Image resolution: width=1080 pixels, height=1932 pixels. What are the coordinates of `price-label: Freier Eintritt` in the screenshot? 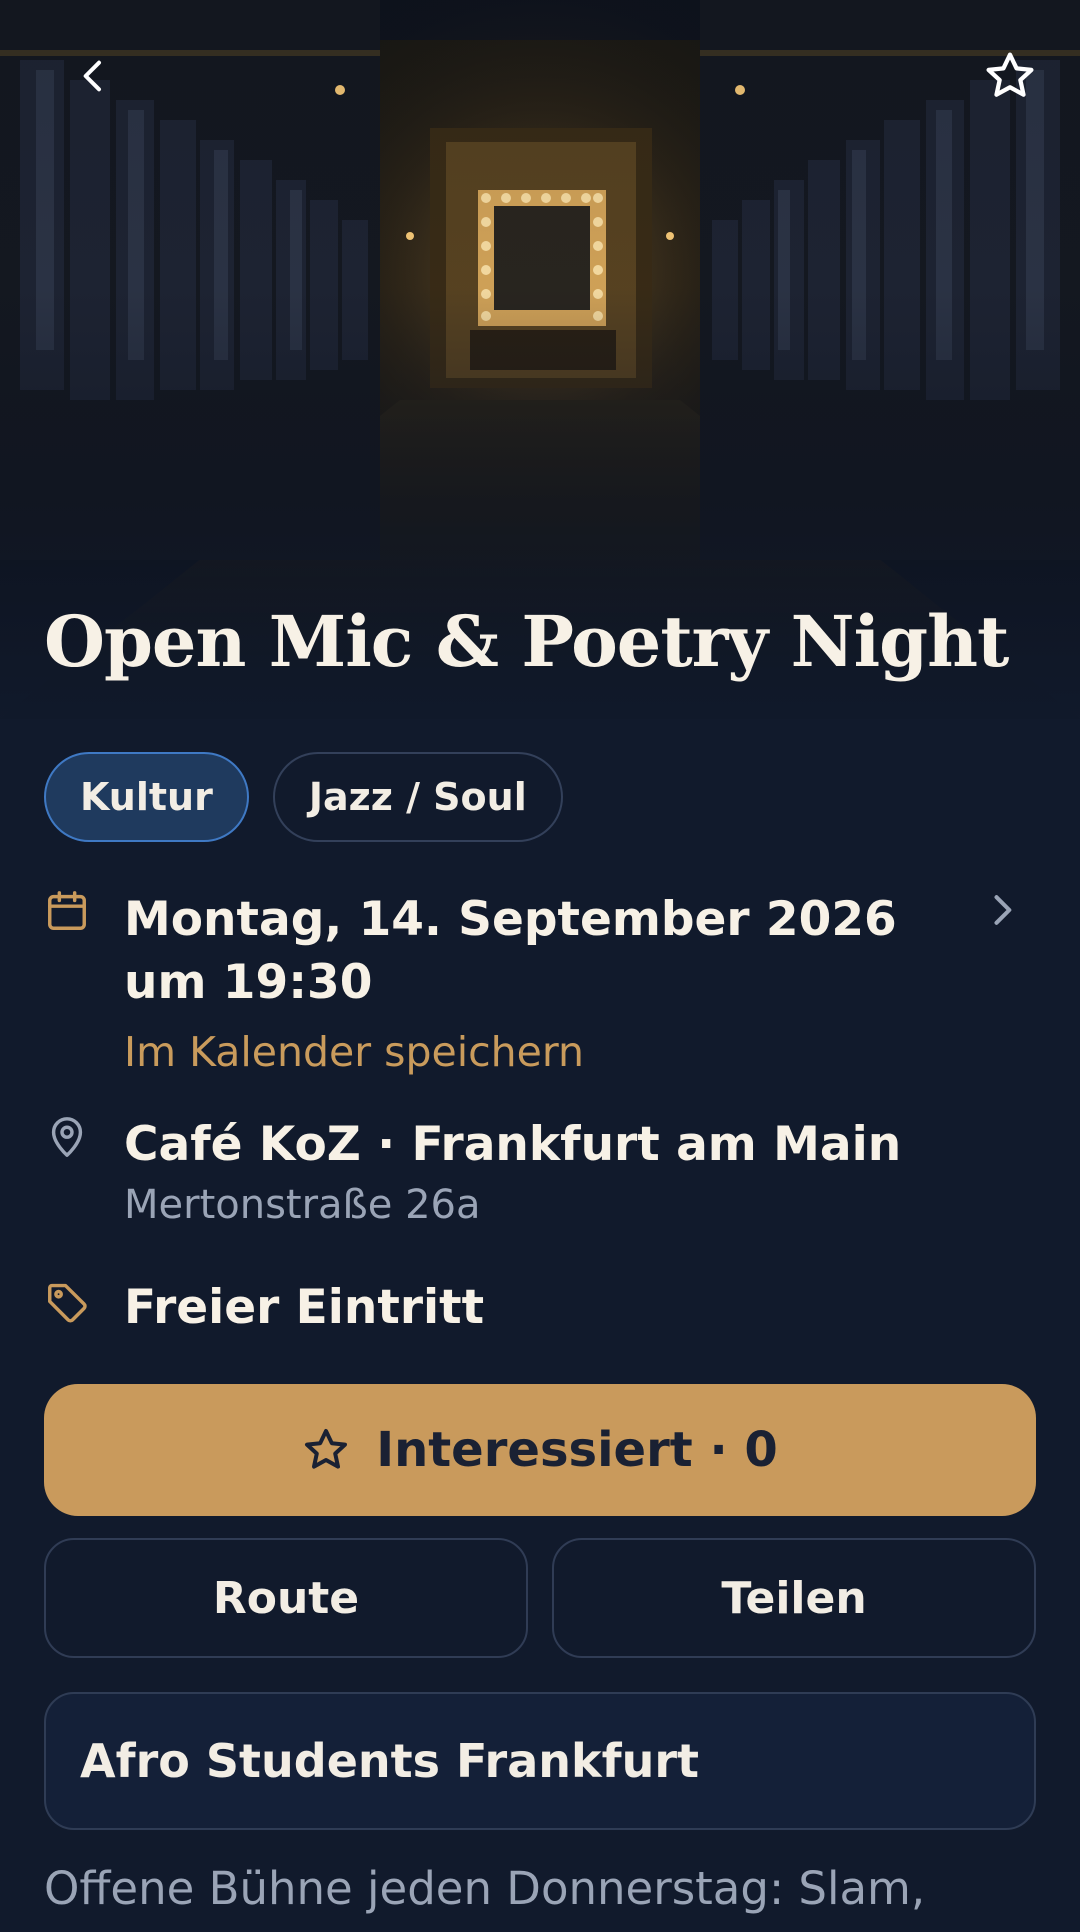 It's located at (304, 1307).